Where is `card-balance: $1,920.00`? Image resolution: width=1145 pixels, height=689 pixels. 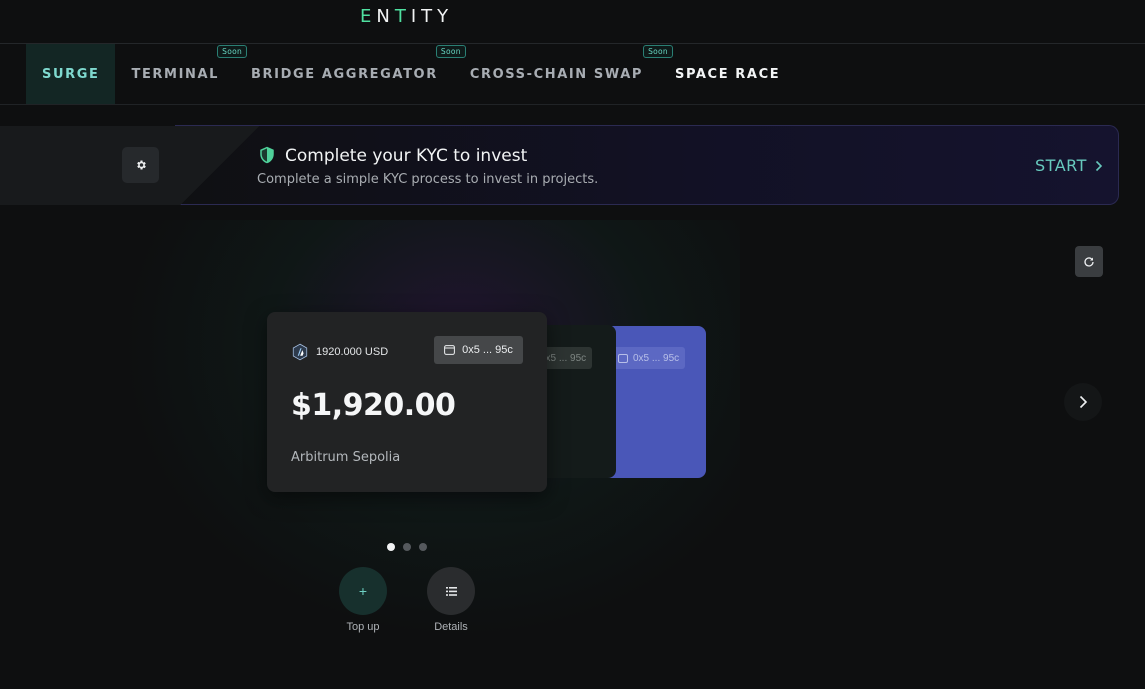 card-balance: $1,920.00 is located at coordinates (373, 405).